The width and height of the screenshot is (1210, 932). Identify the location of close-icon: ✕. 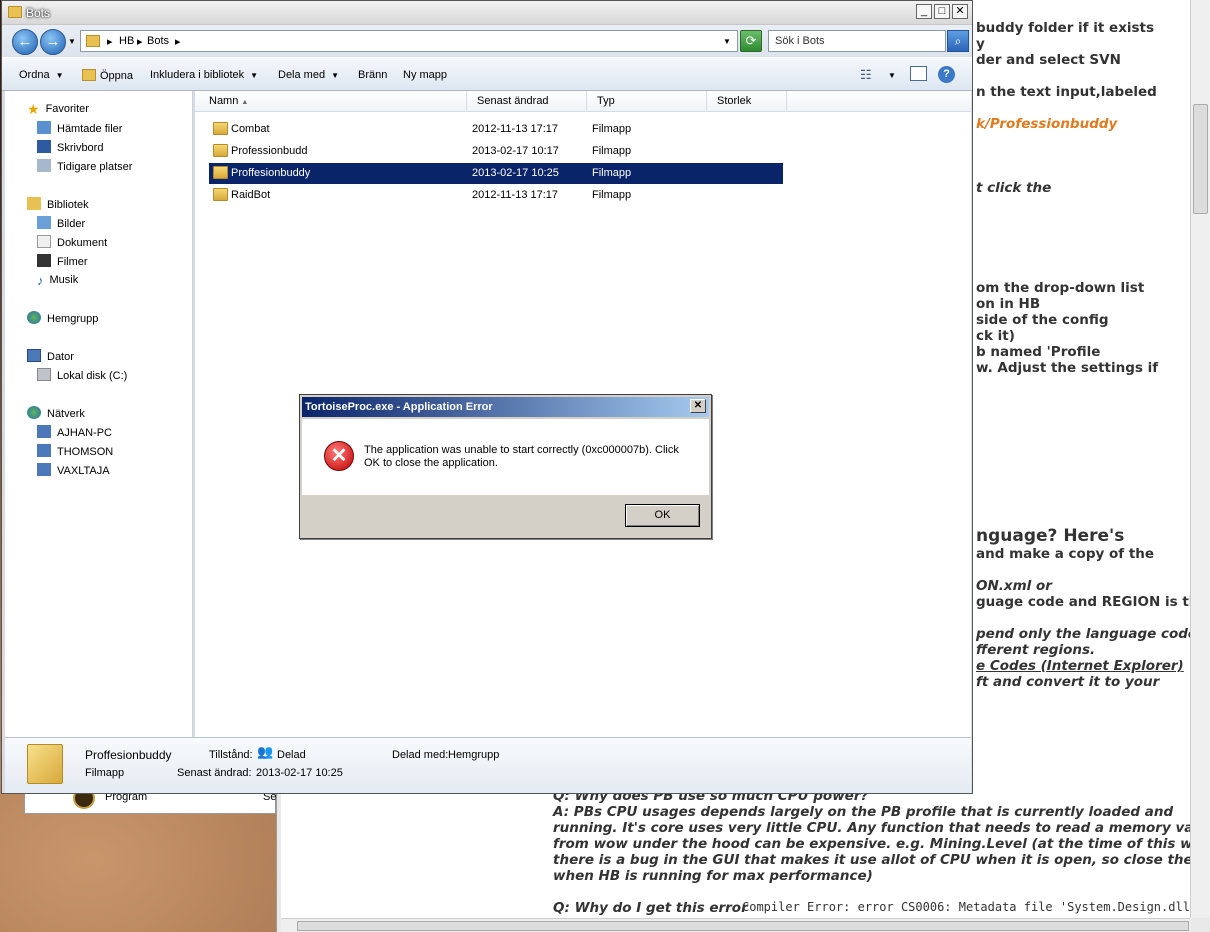
(698, 406).